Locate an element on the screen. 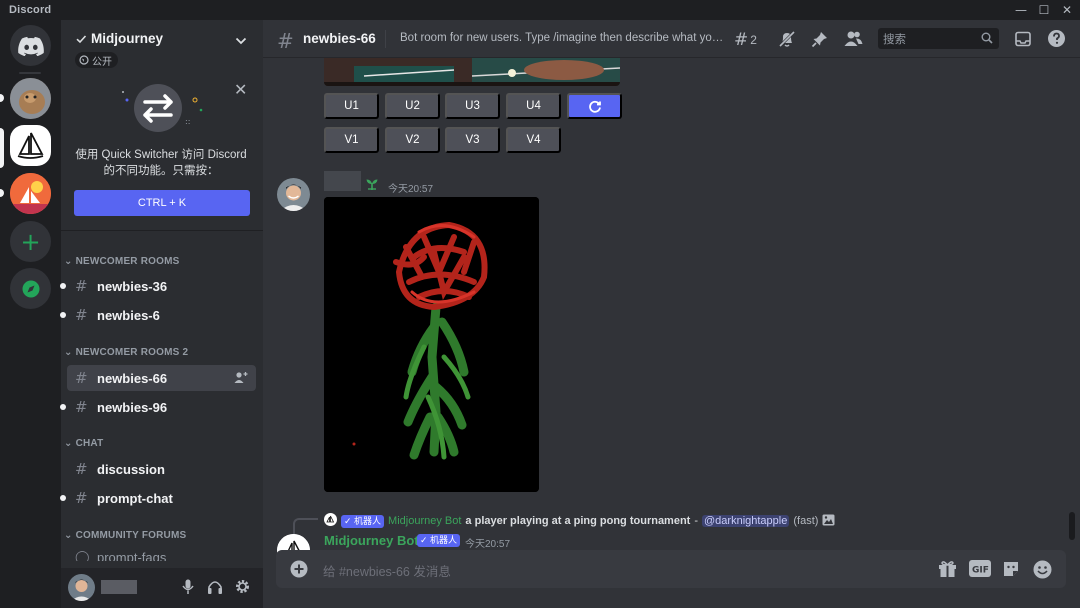  guild-name: Midjourney is located at coordinates (127, 38).